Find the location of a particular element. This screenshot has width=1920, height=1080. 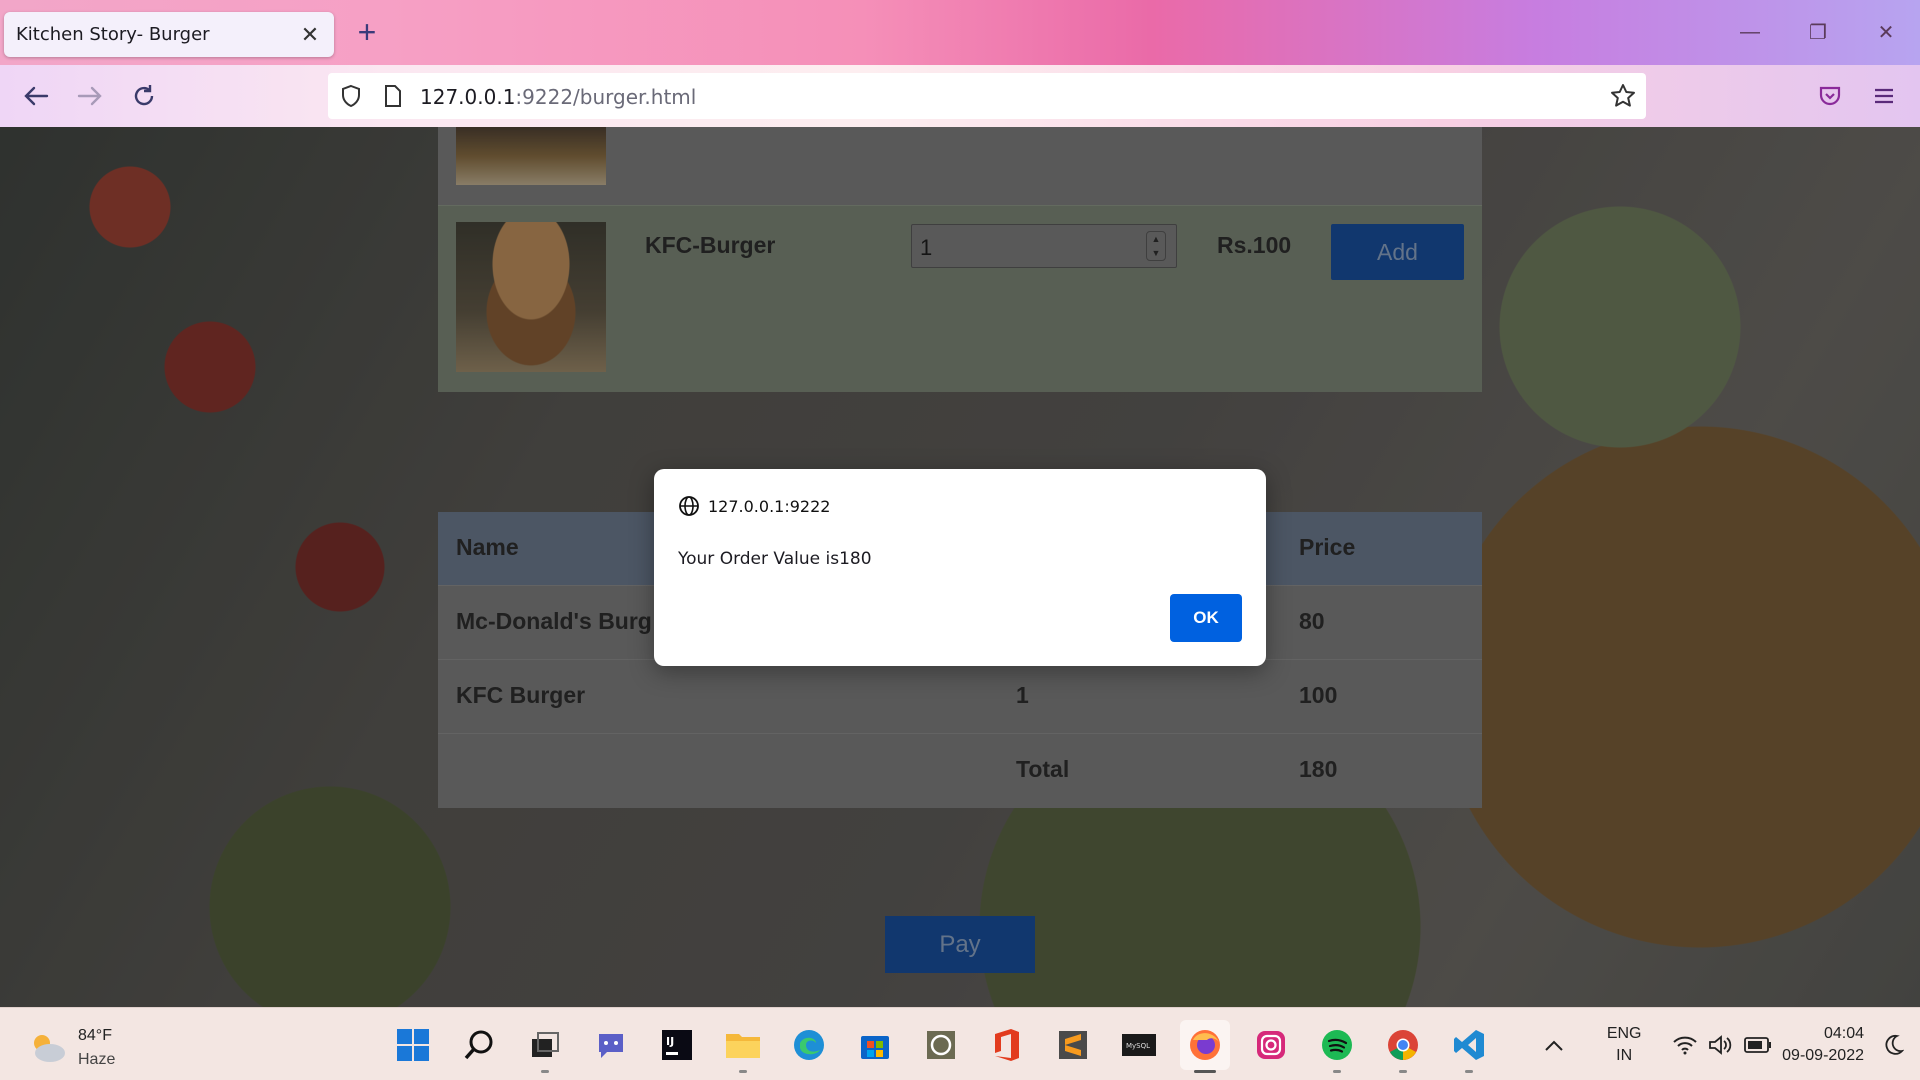

search-button is located at coordinates (479, 1045).